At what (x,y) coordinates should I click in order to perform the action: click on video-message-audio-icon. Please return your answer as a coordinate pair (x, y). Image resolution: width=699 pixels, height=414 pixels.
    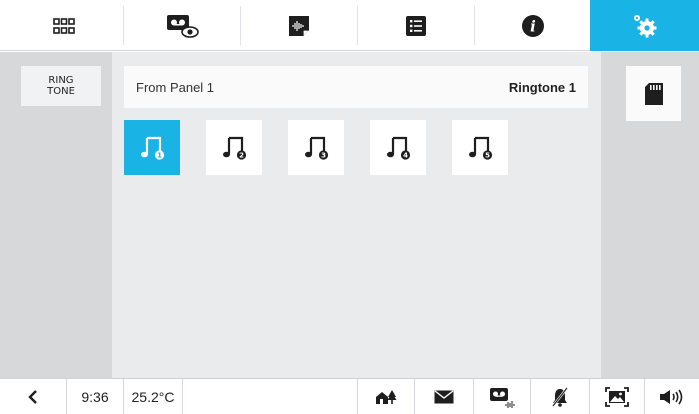
    Looking at the image, I should click on (502, 398).